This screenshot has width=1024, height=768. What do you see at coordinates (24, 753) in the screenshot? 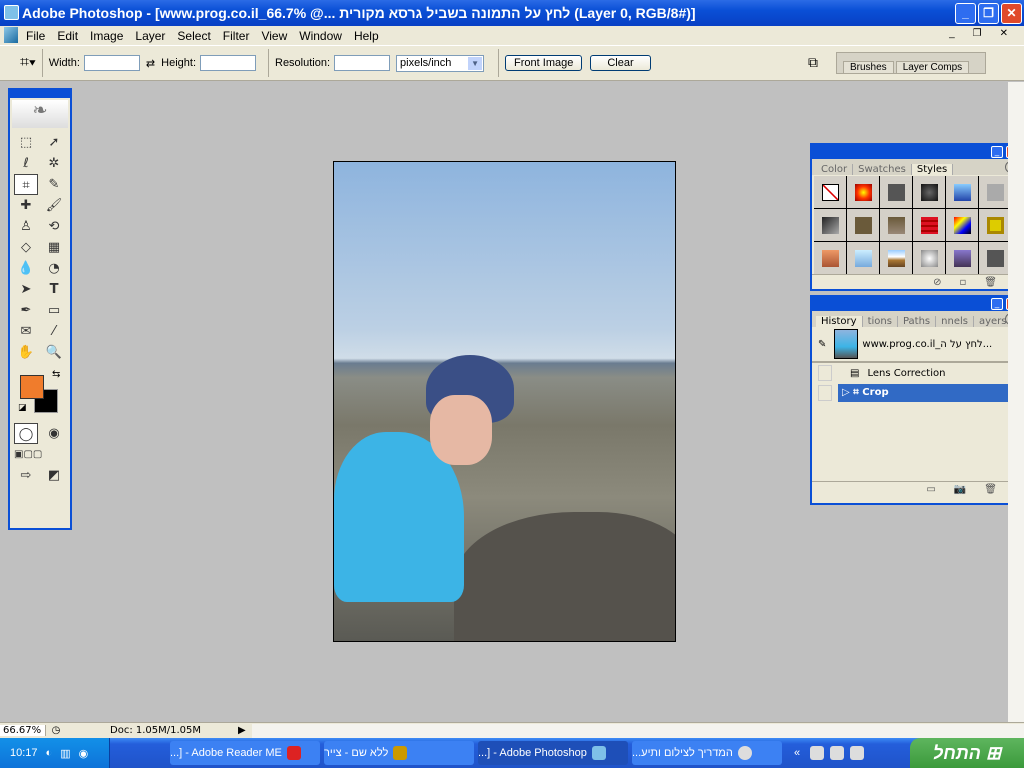
I see `clock: 10:17` at bounding box center [24, 753].